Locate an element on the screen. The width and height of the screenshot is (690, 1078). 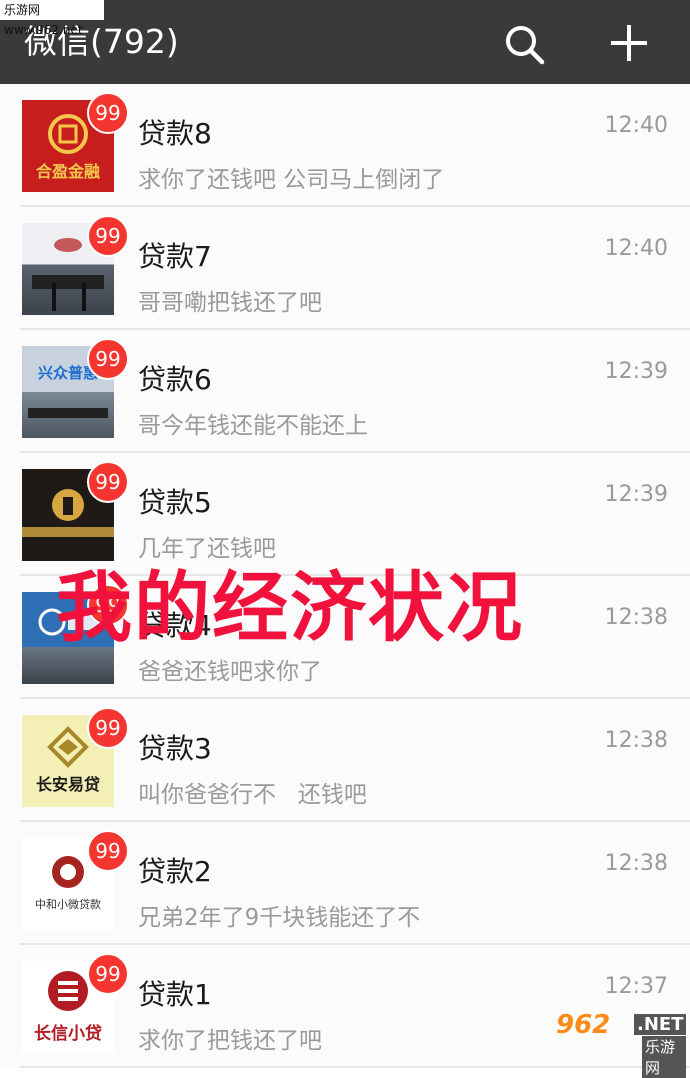
chat-row-loan-8: 合盈金融 99 贷款8 12:40 求你了还钱吧 公司马上倒闭了 is located at coordinates (345, 145).